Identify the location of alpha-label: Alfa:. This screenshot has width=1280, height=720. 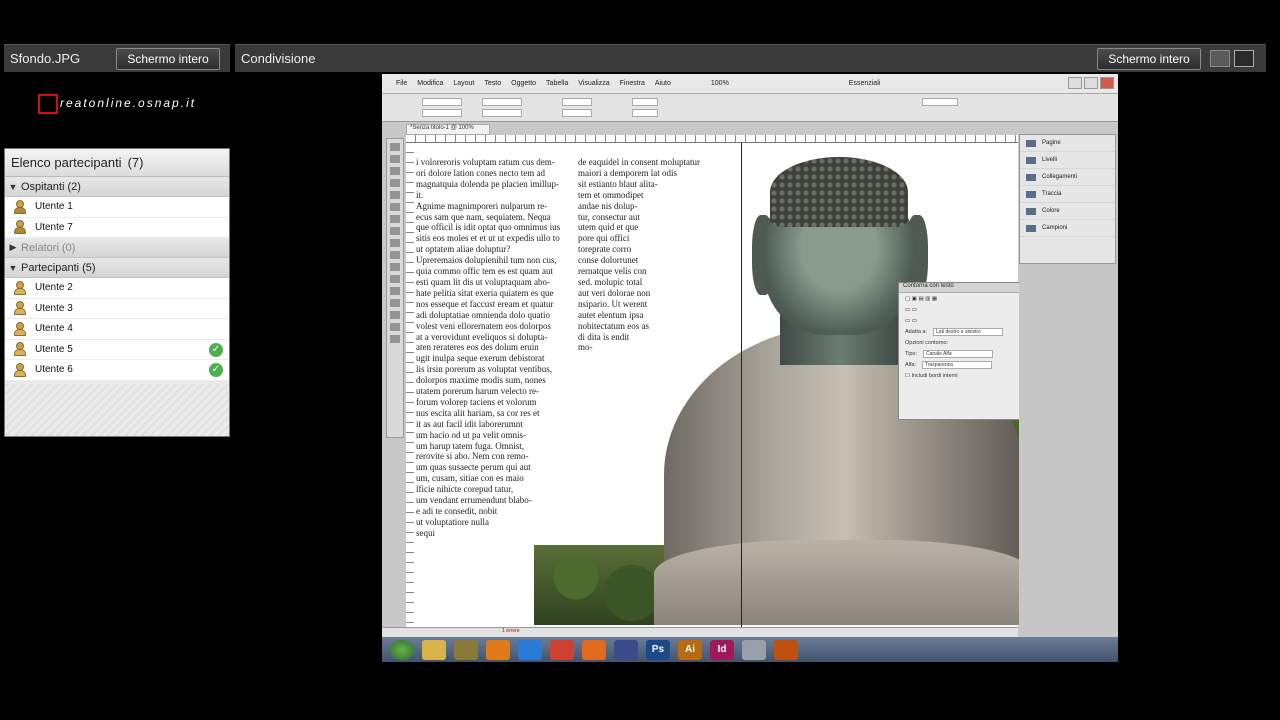
(911, 364).